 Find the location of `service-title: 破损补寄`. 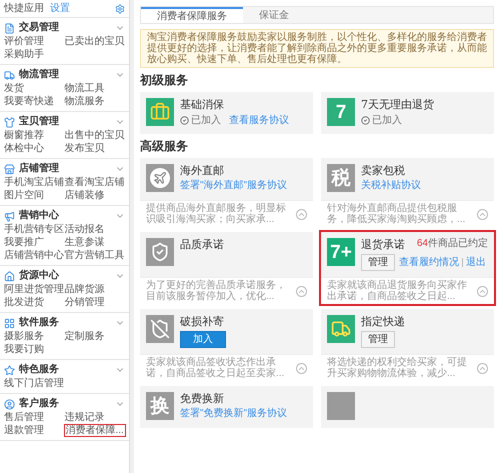

service-title: 破损补寄 is located at coordinates (202, 321).